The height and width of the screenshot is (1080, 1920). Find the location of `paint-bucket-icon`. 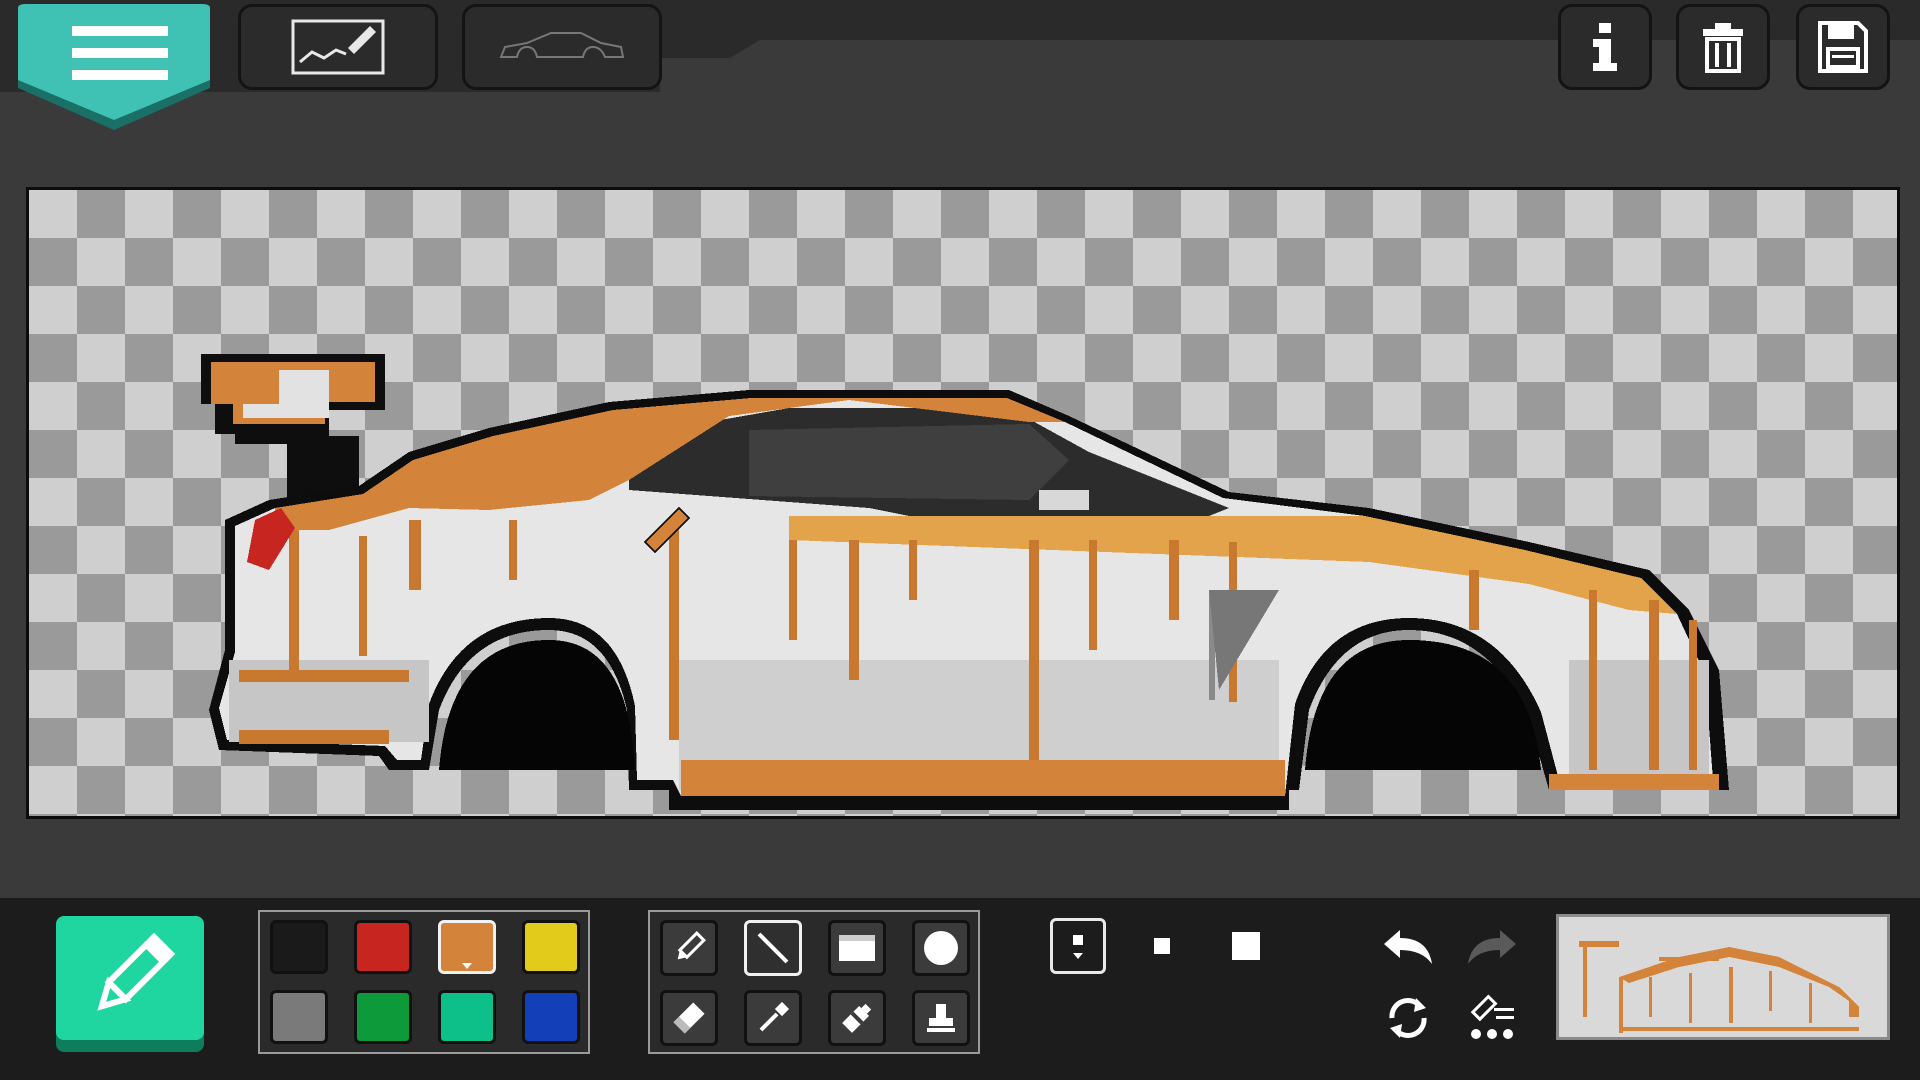

paint-bucket-icon is located at coordinates (857, 1018).